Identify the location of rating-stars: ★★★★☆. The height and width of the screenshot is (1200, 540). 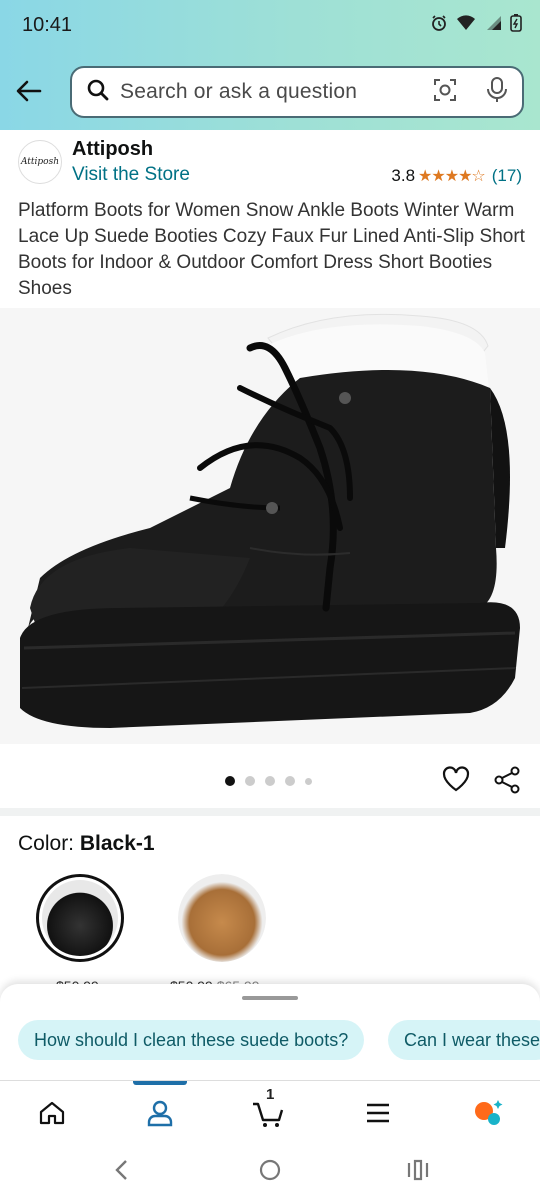
(452, 176).